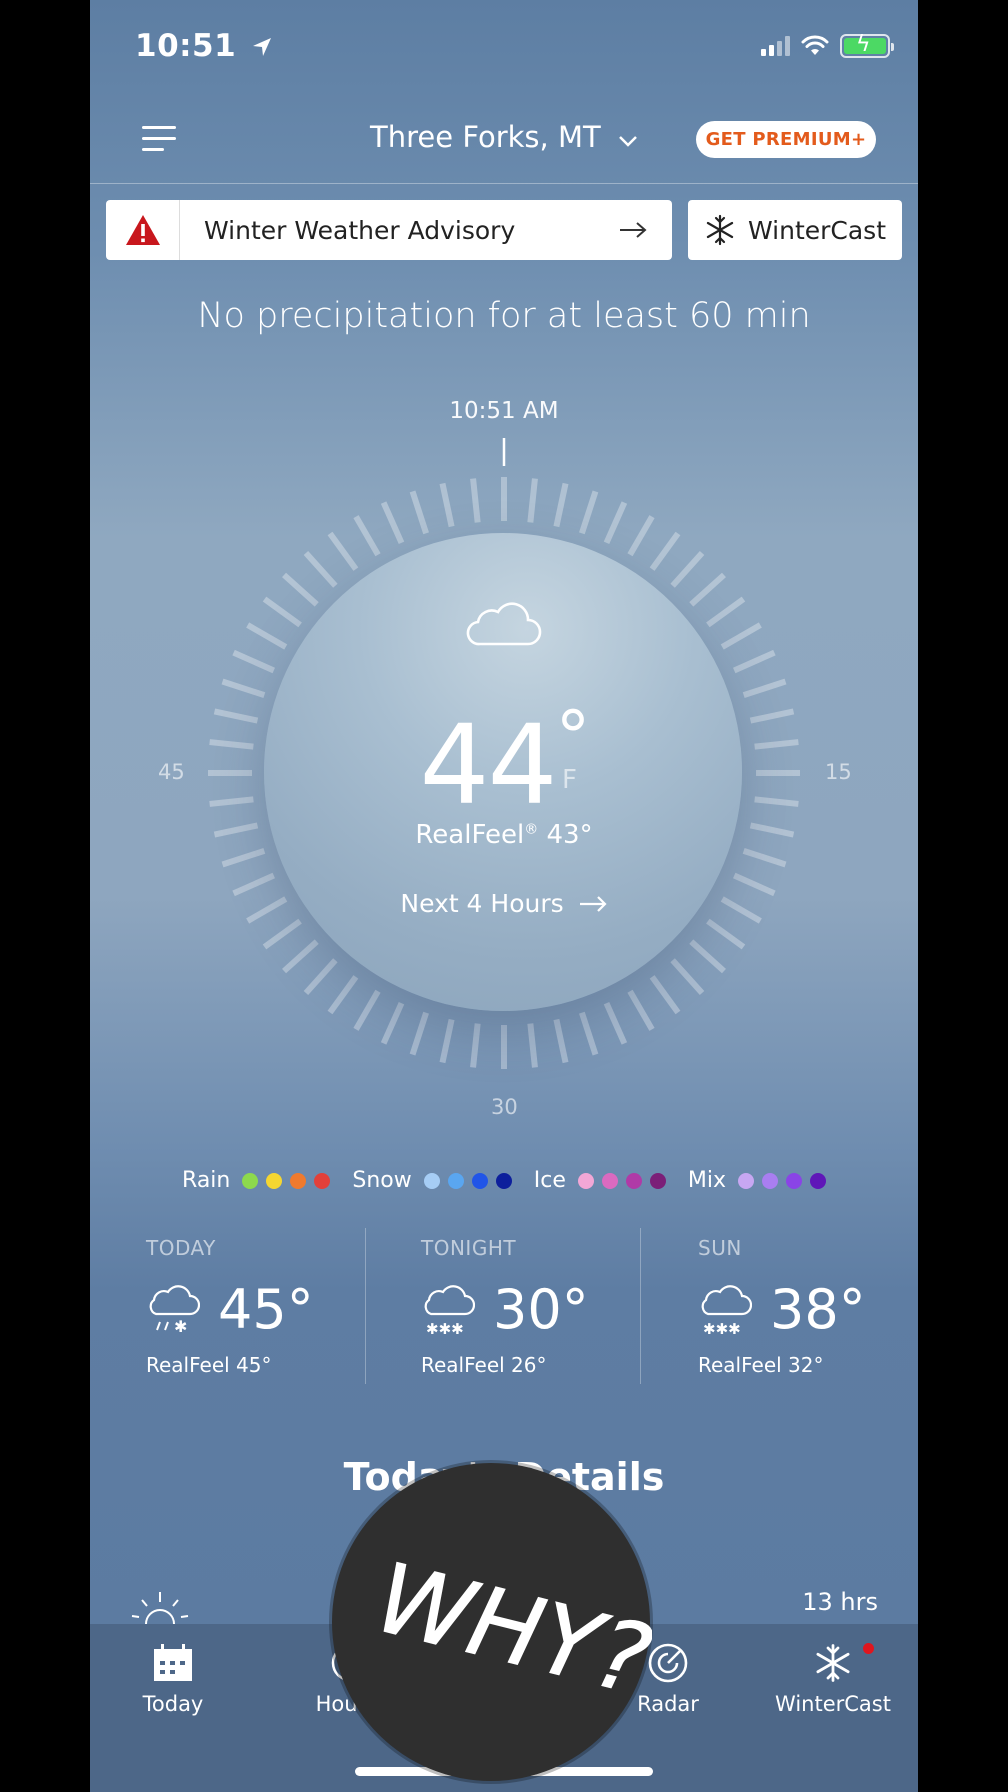 This screenshot has width=1008, height=1792. I want to click on chevron-down-icon, so click(628, 141).